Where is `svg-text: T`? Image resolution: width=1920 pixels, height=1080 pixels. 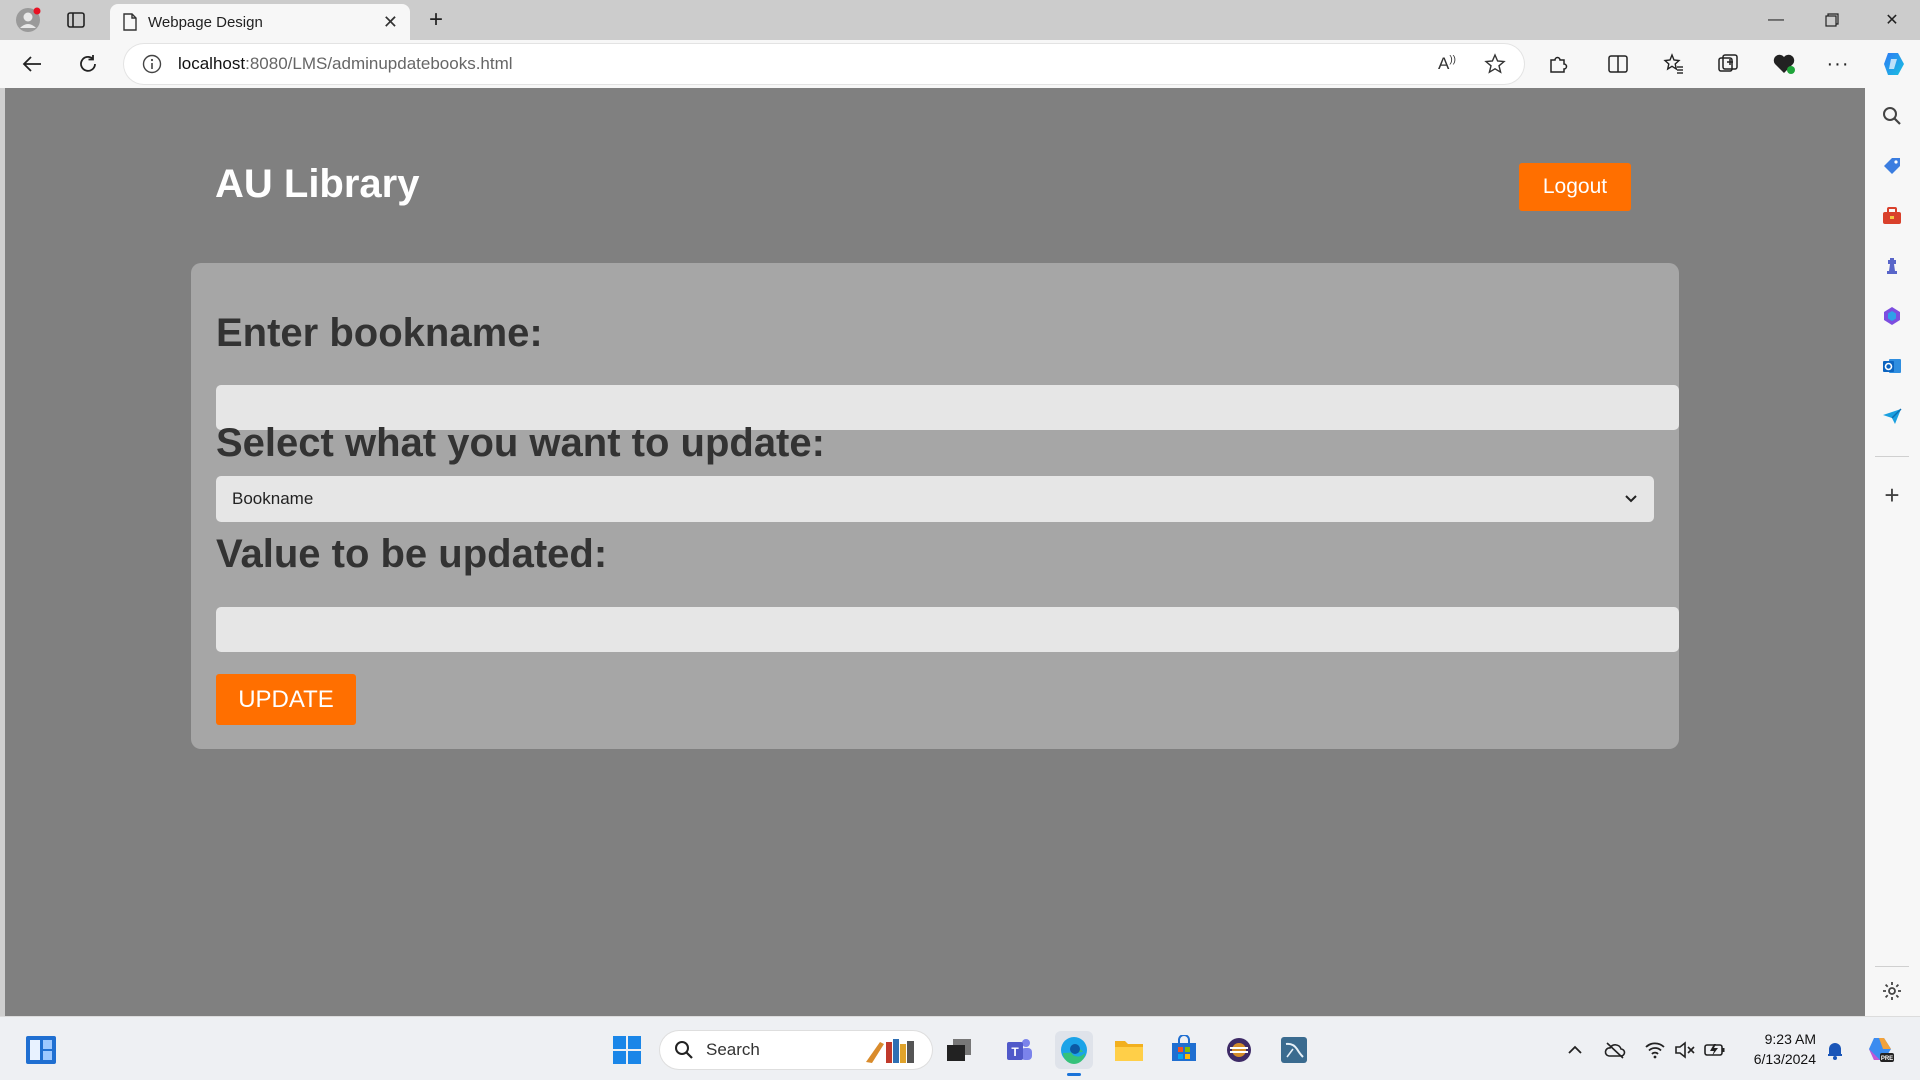 svg-text: T is located at coordinates (1015, 1052).